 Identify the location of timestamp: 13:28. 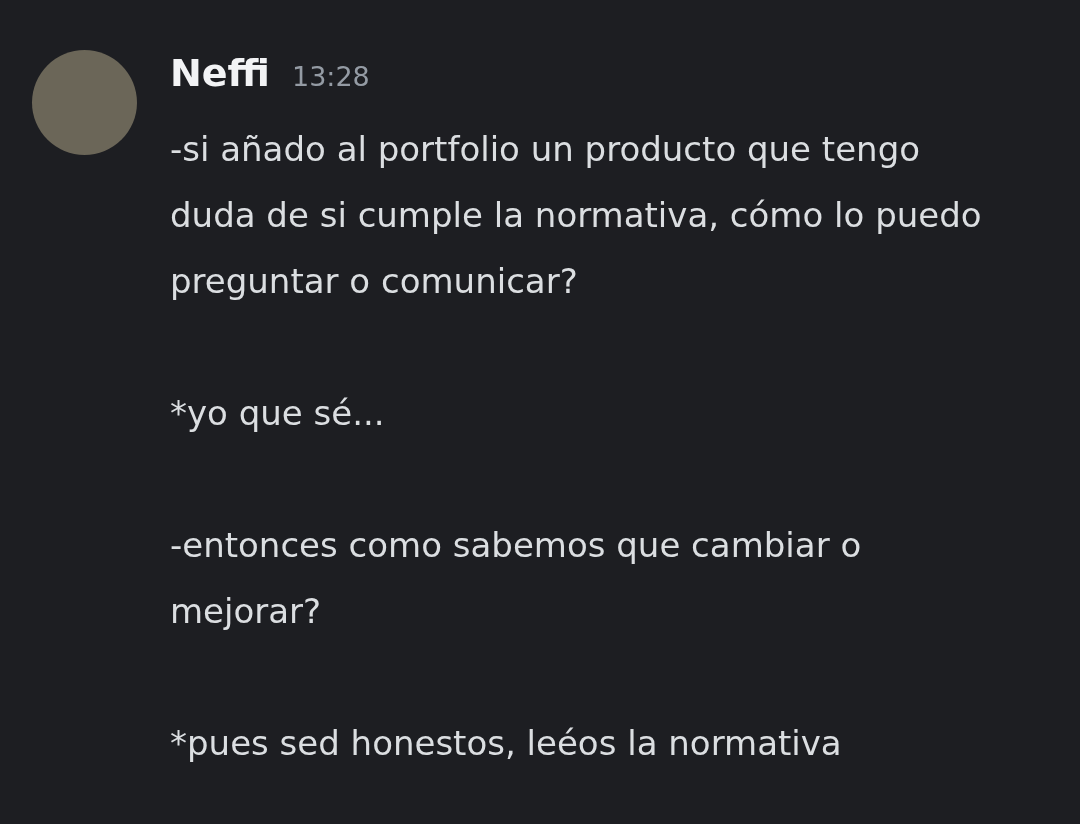
(330, 76).